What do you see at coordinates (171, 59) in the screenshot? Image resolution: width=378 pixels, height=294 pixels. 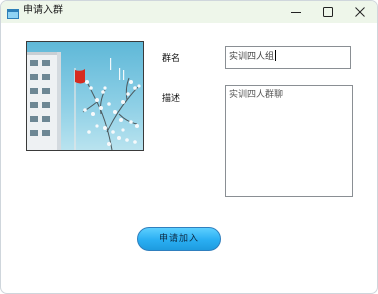 I see `group-name-label: 群名` at bounding box center [171, 59].